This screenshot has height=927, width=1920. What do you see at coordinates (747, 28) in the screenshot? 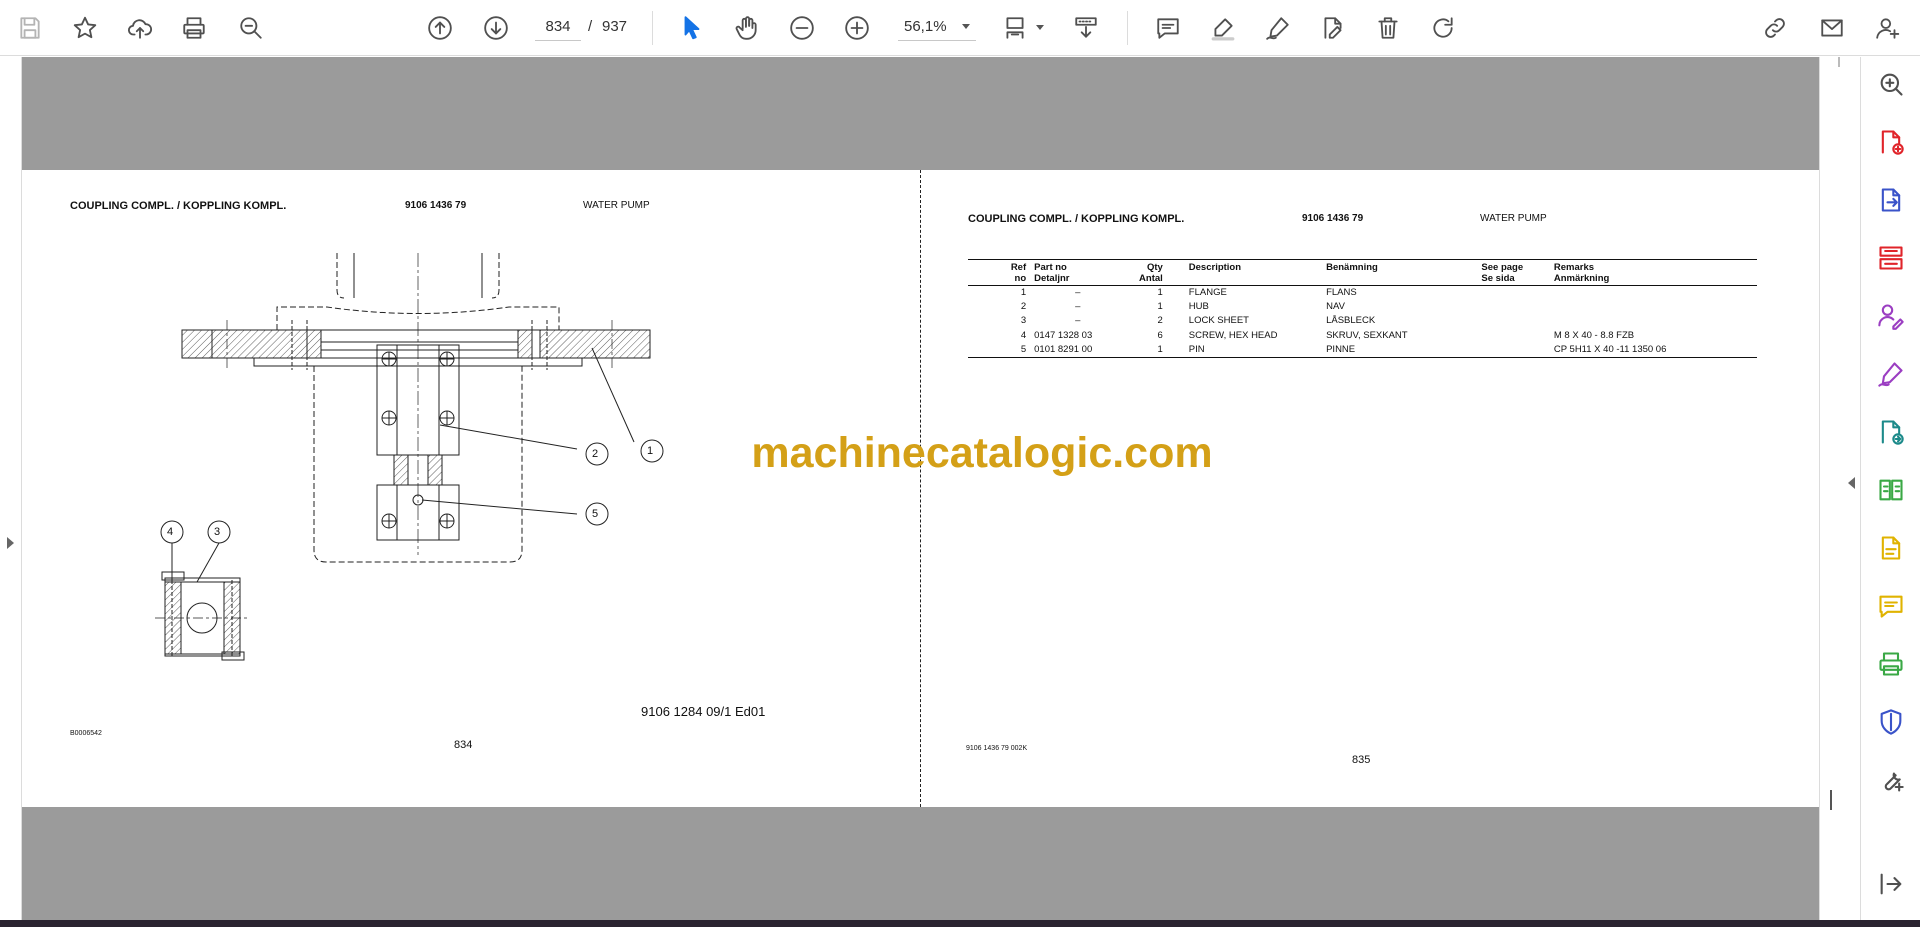
I see `hand-icon` at bounding box center [747, 28].